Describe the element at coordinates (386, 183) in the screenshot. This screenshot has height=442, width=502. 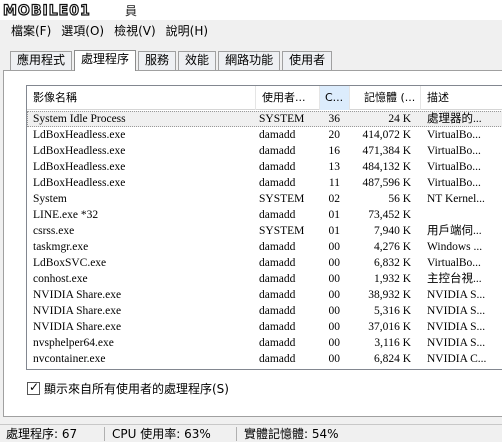
I see `process-memory: 487,596 K` at that location.